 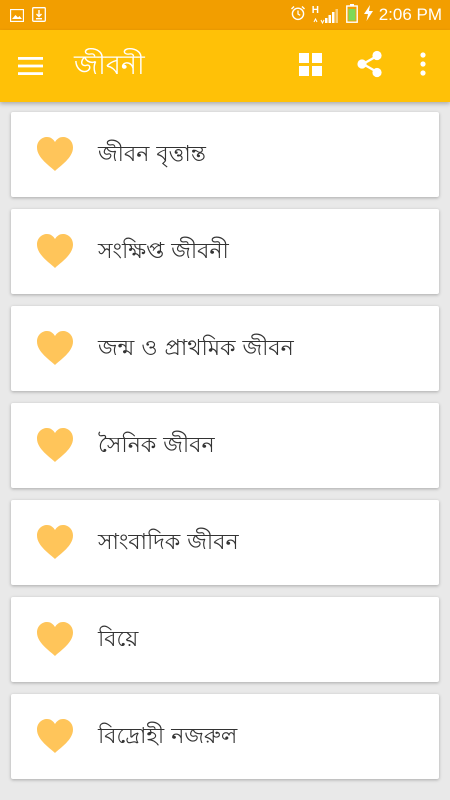 What do you see at coordinates (163, 251) in the screenshot?
I see `list-item-label: সংক্ষিপ্ত জীবনী` at bounding box center [163, 251].